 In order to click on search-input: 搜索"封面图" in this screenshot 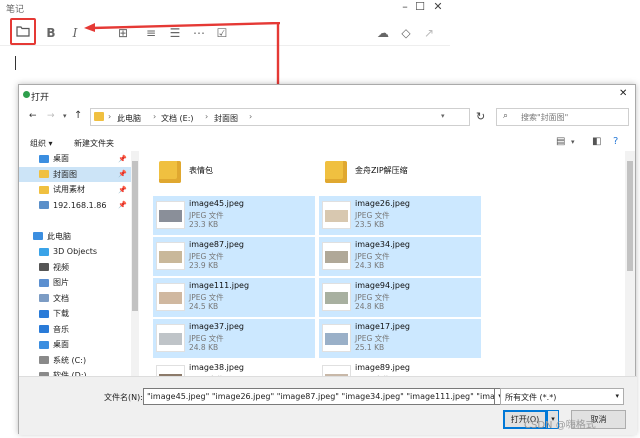, I will do `click(562, 117)`.